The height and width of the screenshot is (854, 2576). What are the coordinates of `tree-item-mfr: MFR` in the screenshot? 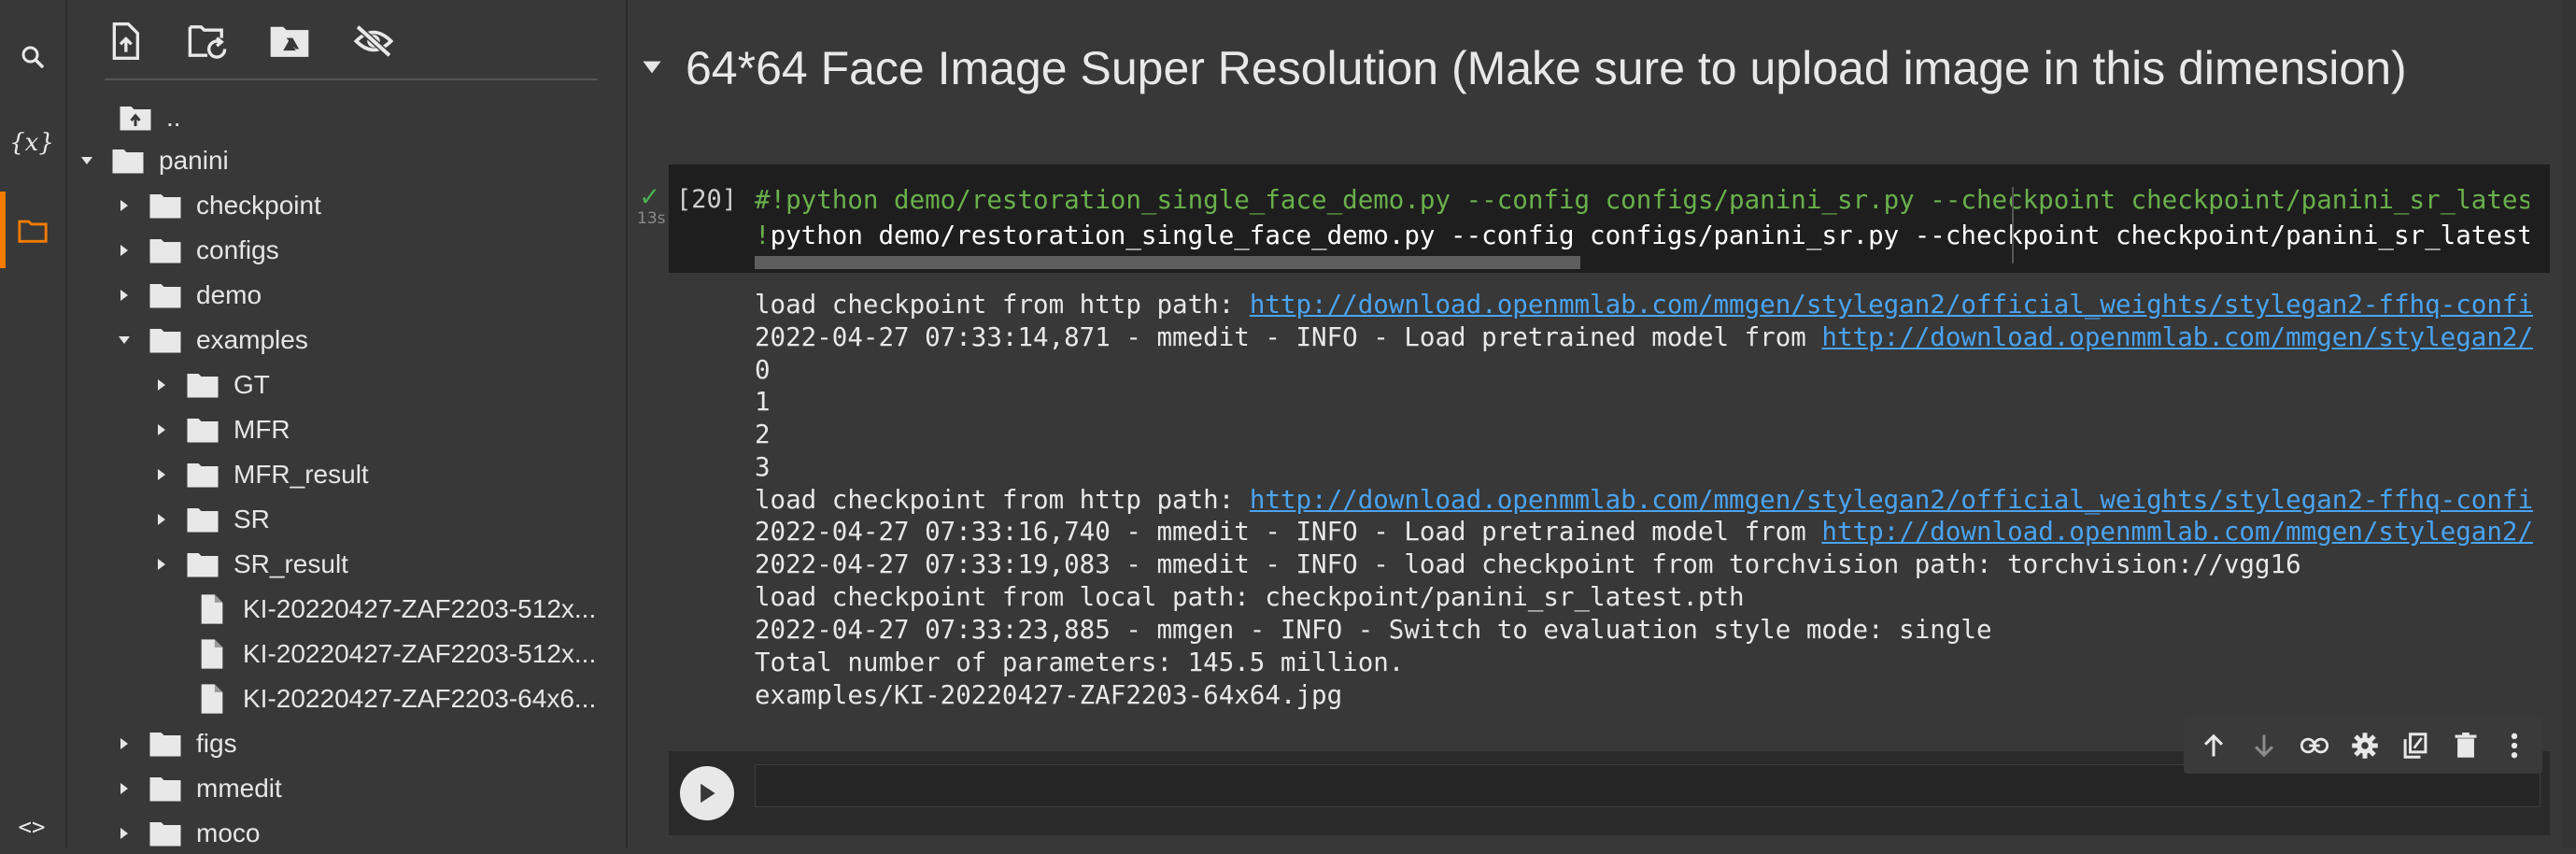 It's located at (220, 430).